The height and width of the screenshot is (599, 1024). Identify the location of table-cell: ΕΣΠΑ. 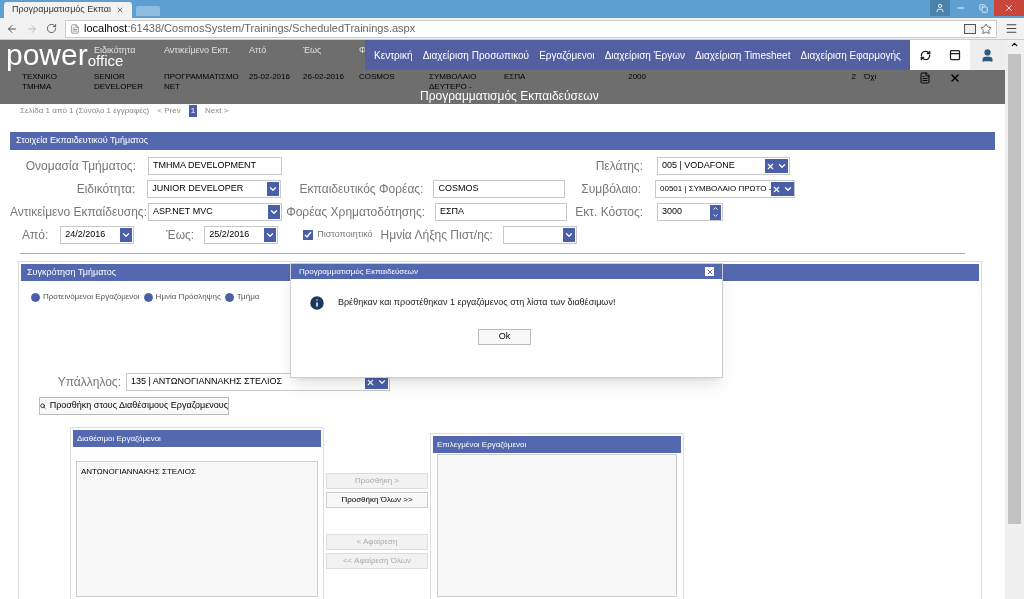
(515, 76).